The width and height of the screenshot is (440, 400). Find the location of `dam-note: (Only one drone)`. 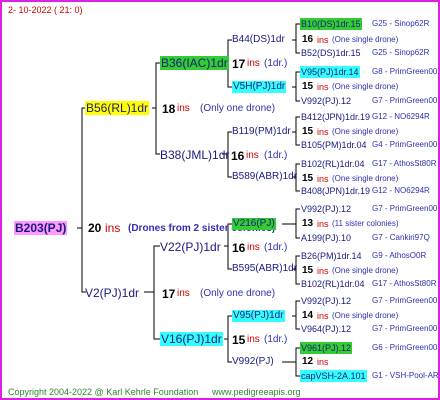

dam-note: (Only one drone) is located at coordinates (238, 293).